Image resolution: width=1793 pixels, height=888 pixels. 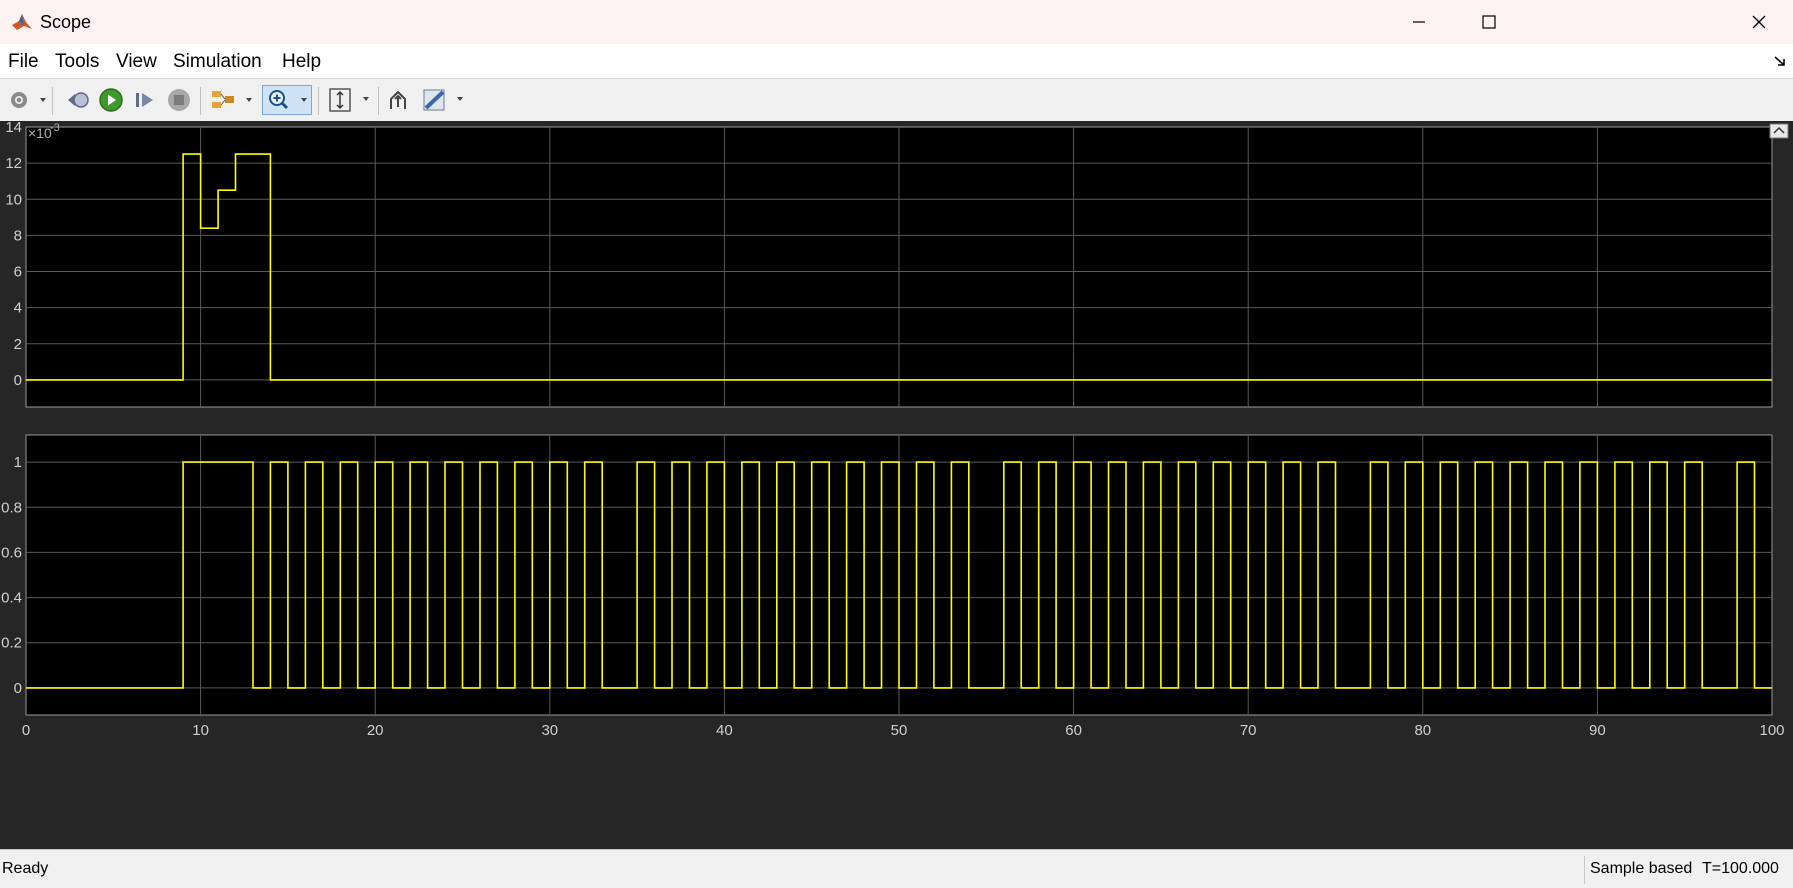 What do you see at coordinates (22, 22) in the screenshot?
I see `matlab-icon` at bounding box center [22, 22].